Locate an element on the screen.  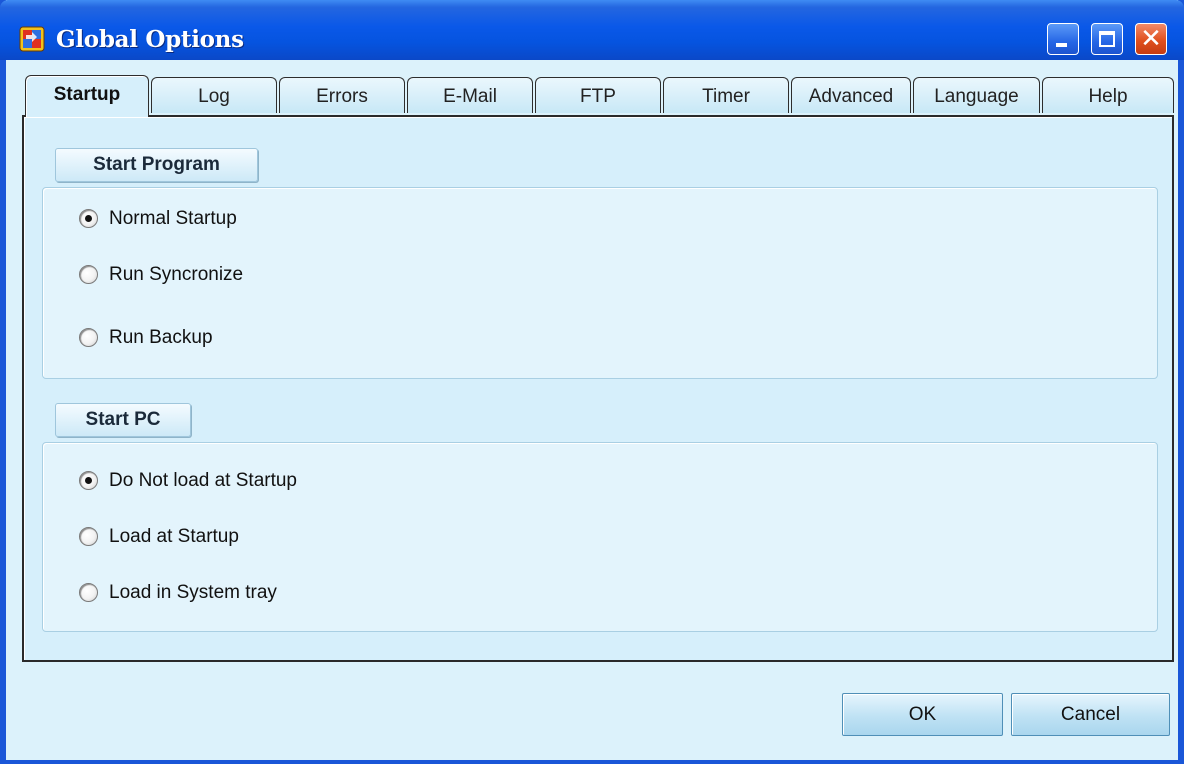
radio-label: Normal Startup is located at coordinates (173, 218).